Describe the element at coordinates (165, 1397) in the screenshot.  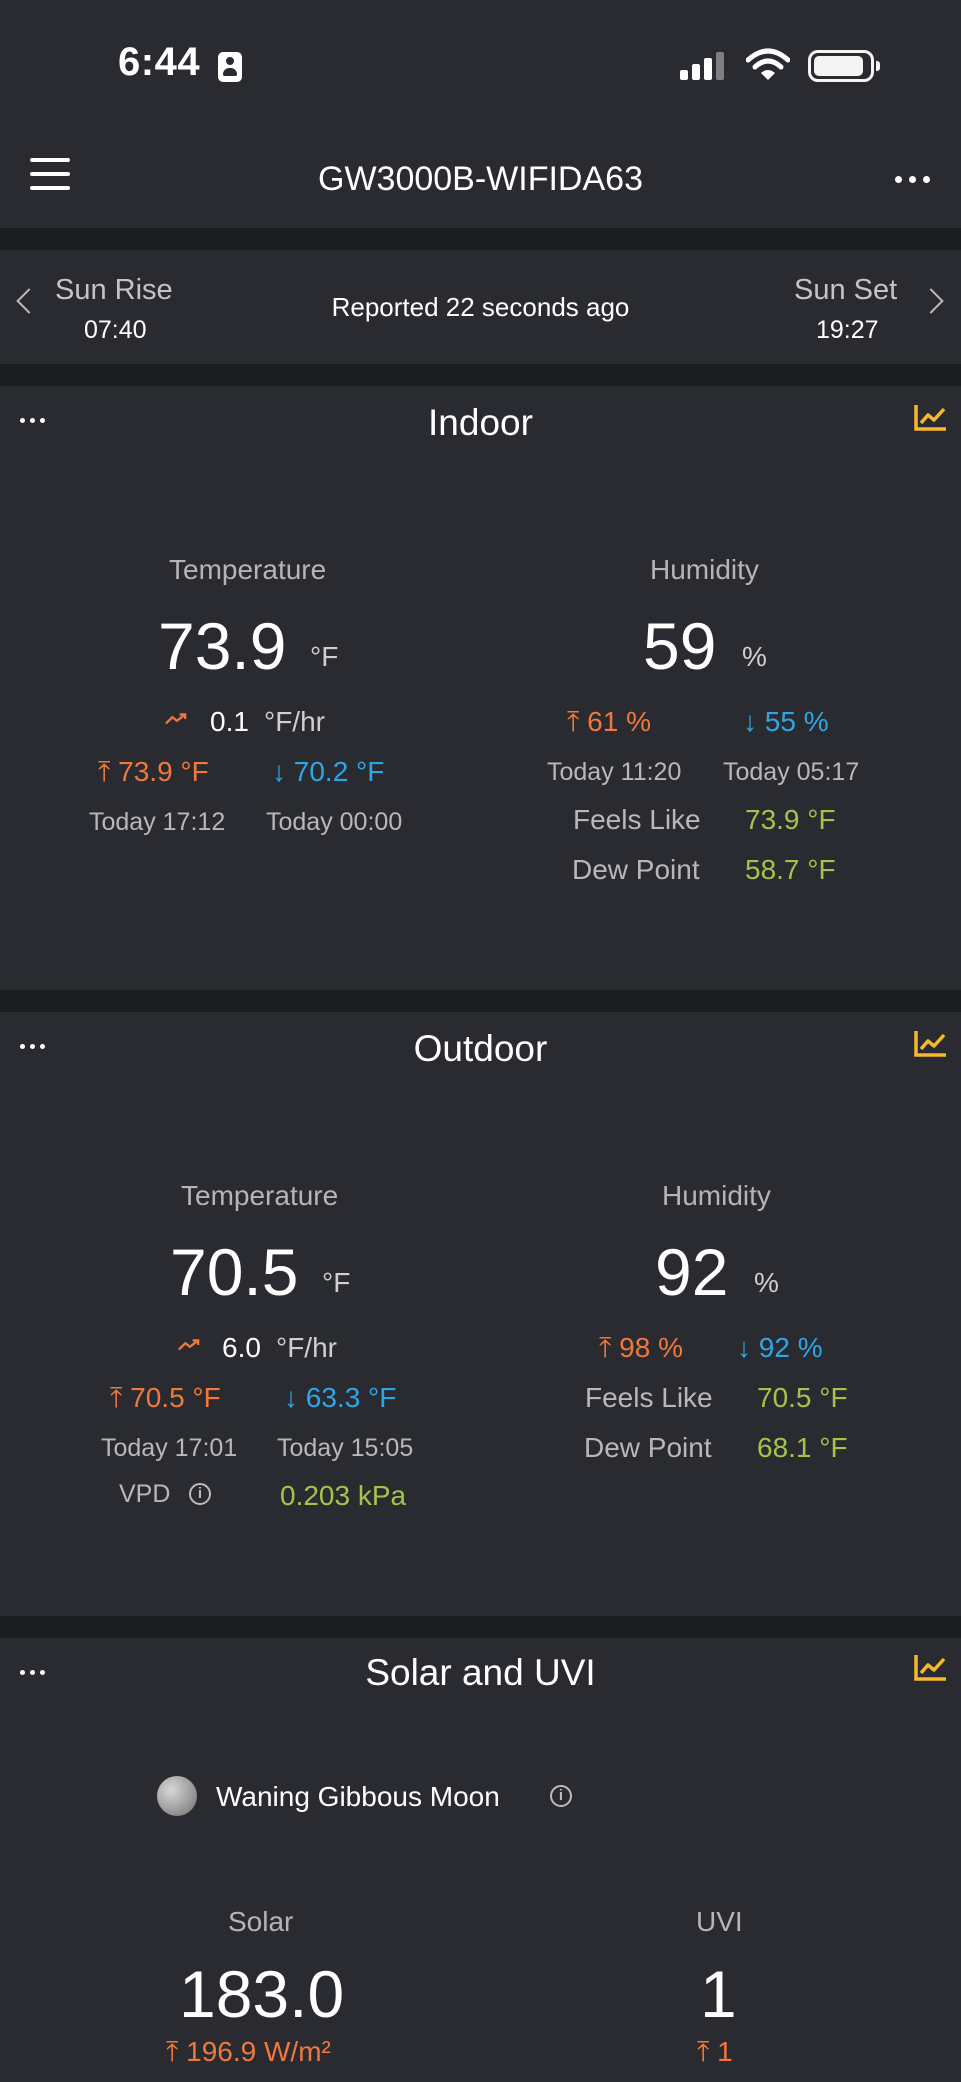
I see `outdoor-temp-high: ⤒ 70.5 °F` at that location.